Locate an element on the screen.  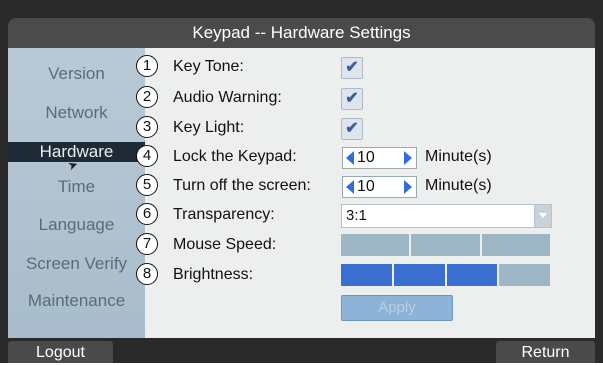
audio-warning-checkbox: ✔ is located at coordinates (352, 99).